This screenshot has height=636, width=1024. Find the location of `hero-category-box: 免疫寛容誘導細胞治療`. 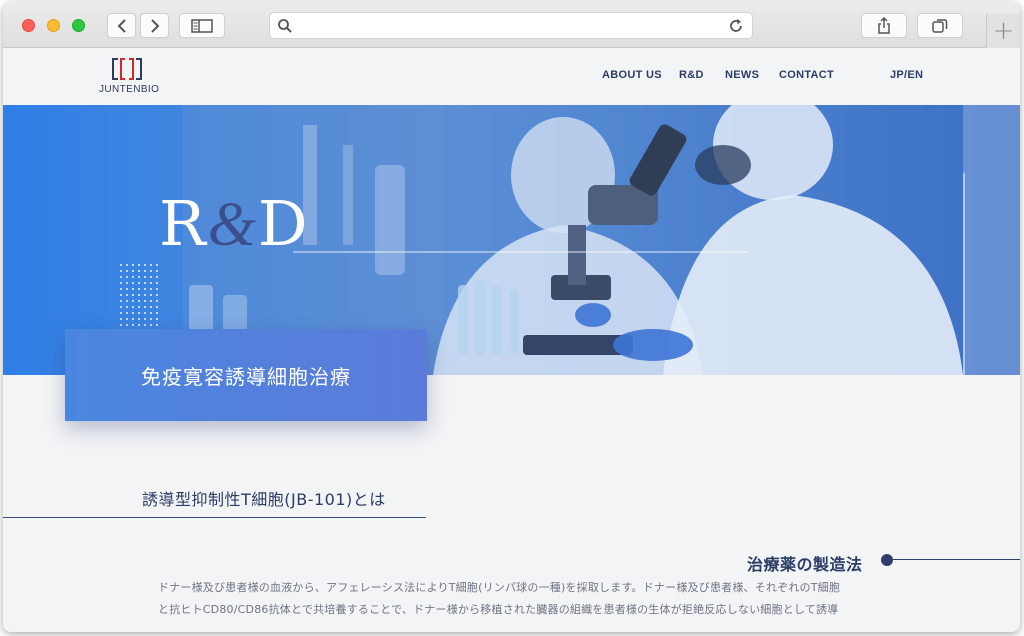

hero-category-box: 免疫寛容誘導細胞治療 is located at coordinates (246, 375).